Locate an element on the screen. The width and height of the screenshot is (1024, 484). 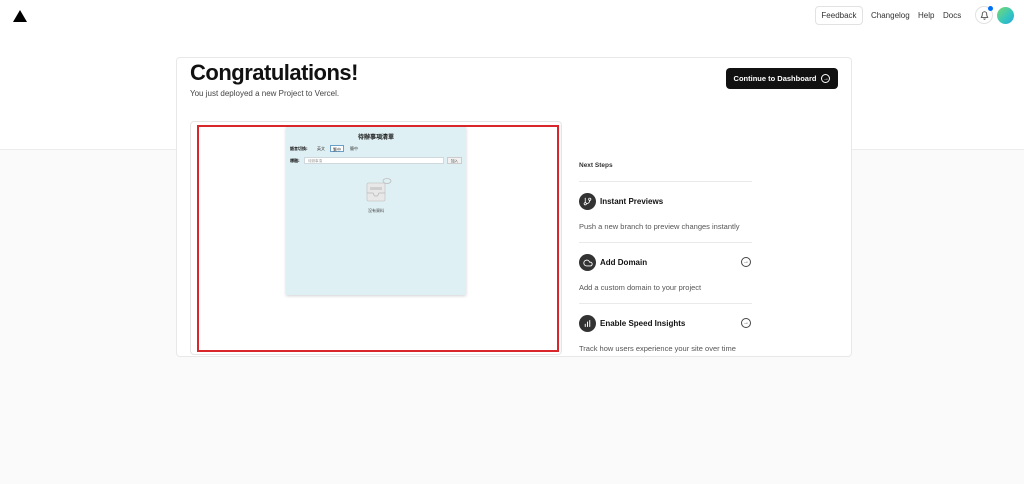
step-title-instant-previews: Instant Previews is located at coordinates (631, 201).